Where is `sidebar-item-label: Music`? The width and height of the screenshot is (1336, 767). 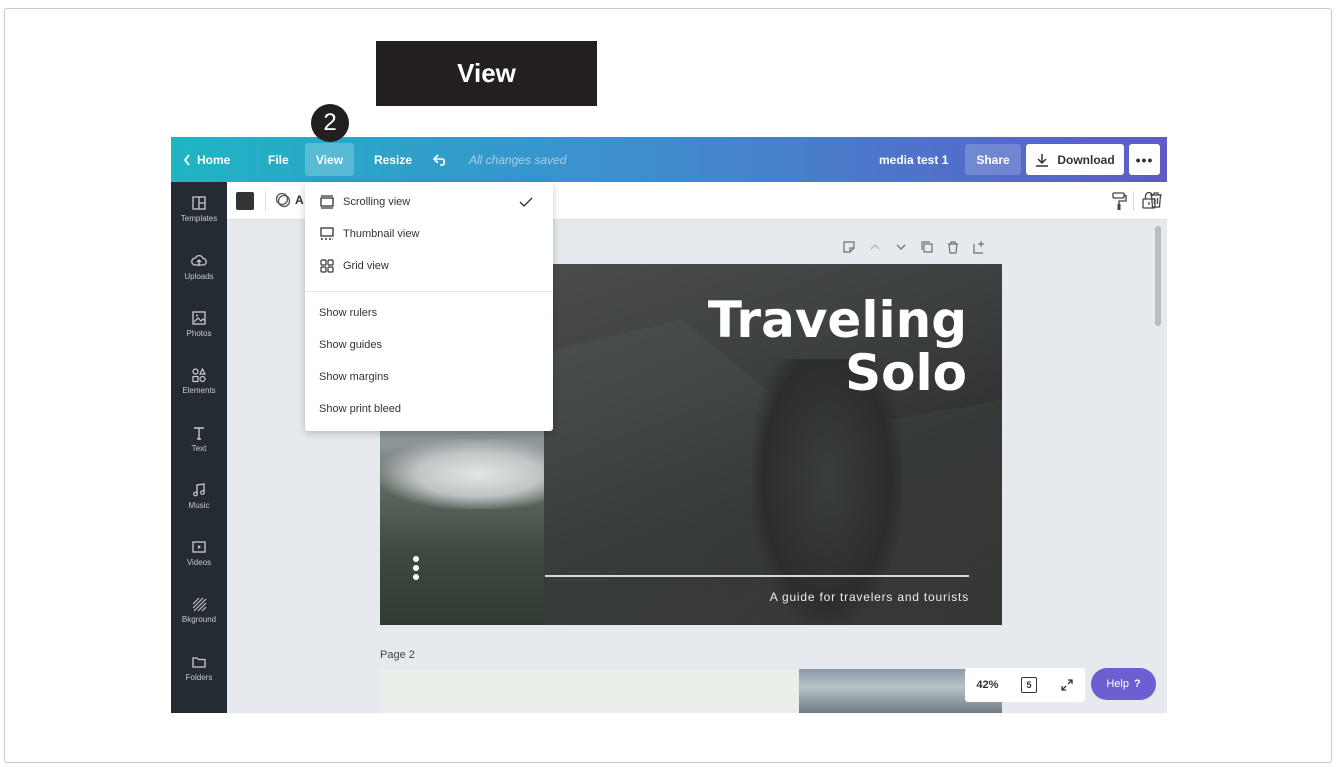
sidebar-item-label: Music is located at coordinates (199, 505).